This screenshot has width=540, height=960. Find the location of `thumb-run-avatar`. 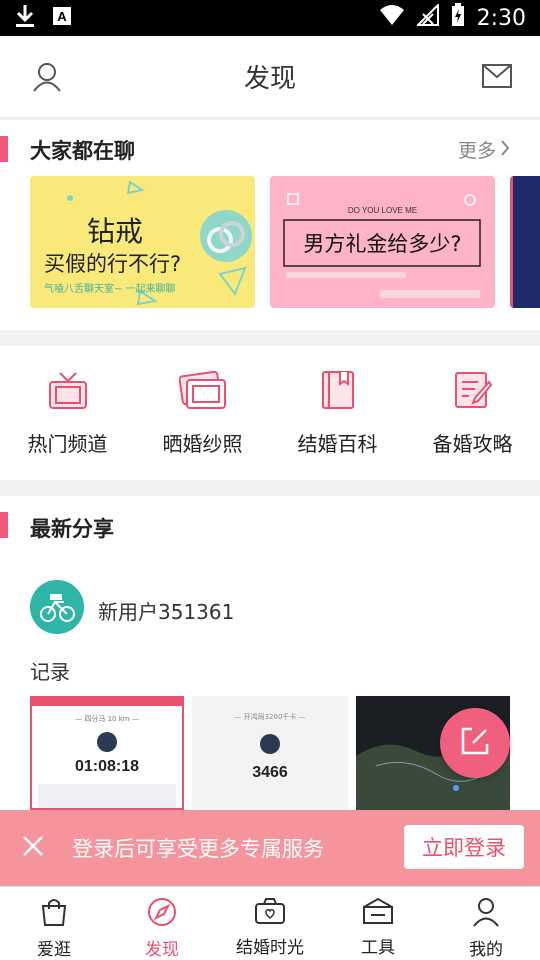

thumb-run-avatar is located at coordinates (107, 742).